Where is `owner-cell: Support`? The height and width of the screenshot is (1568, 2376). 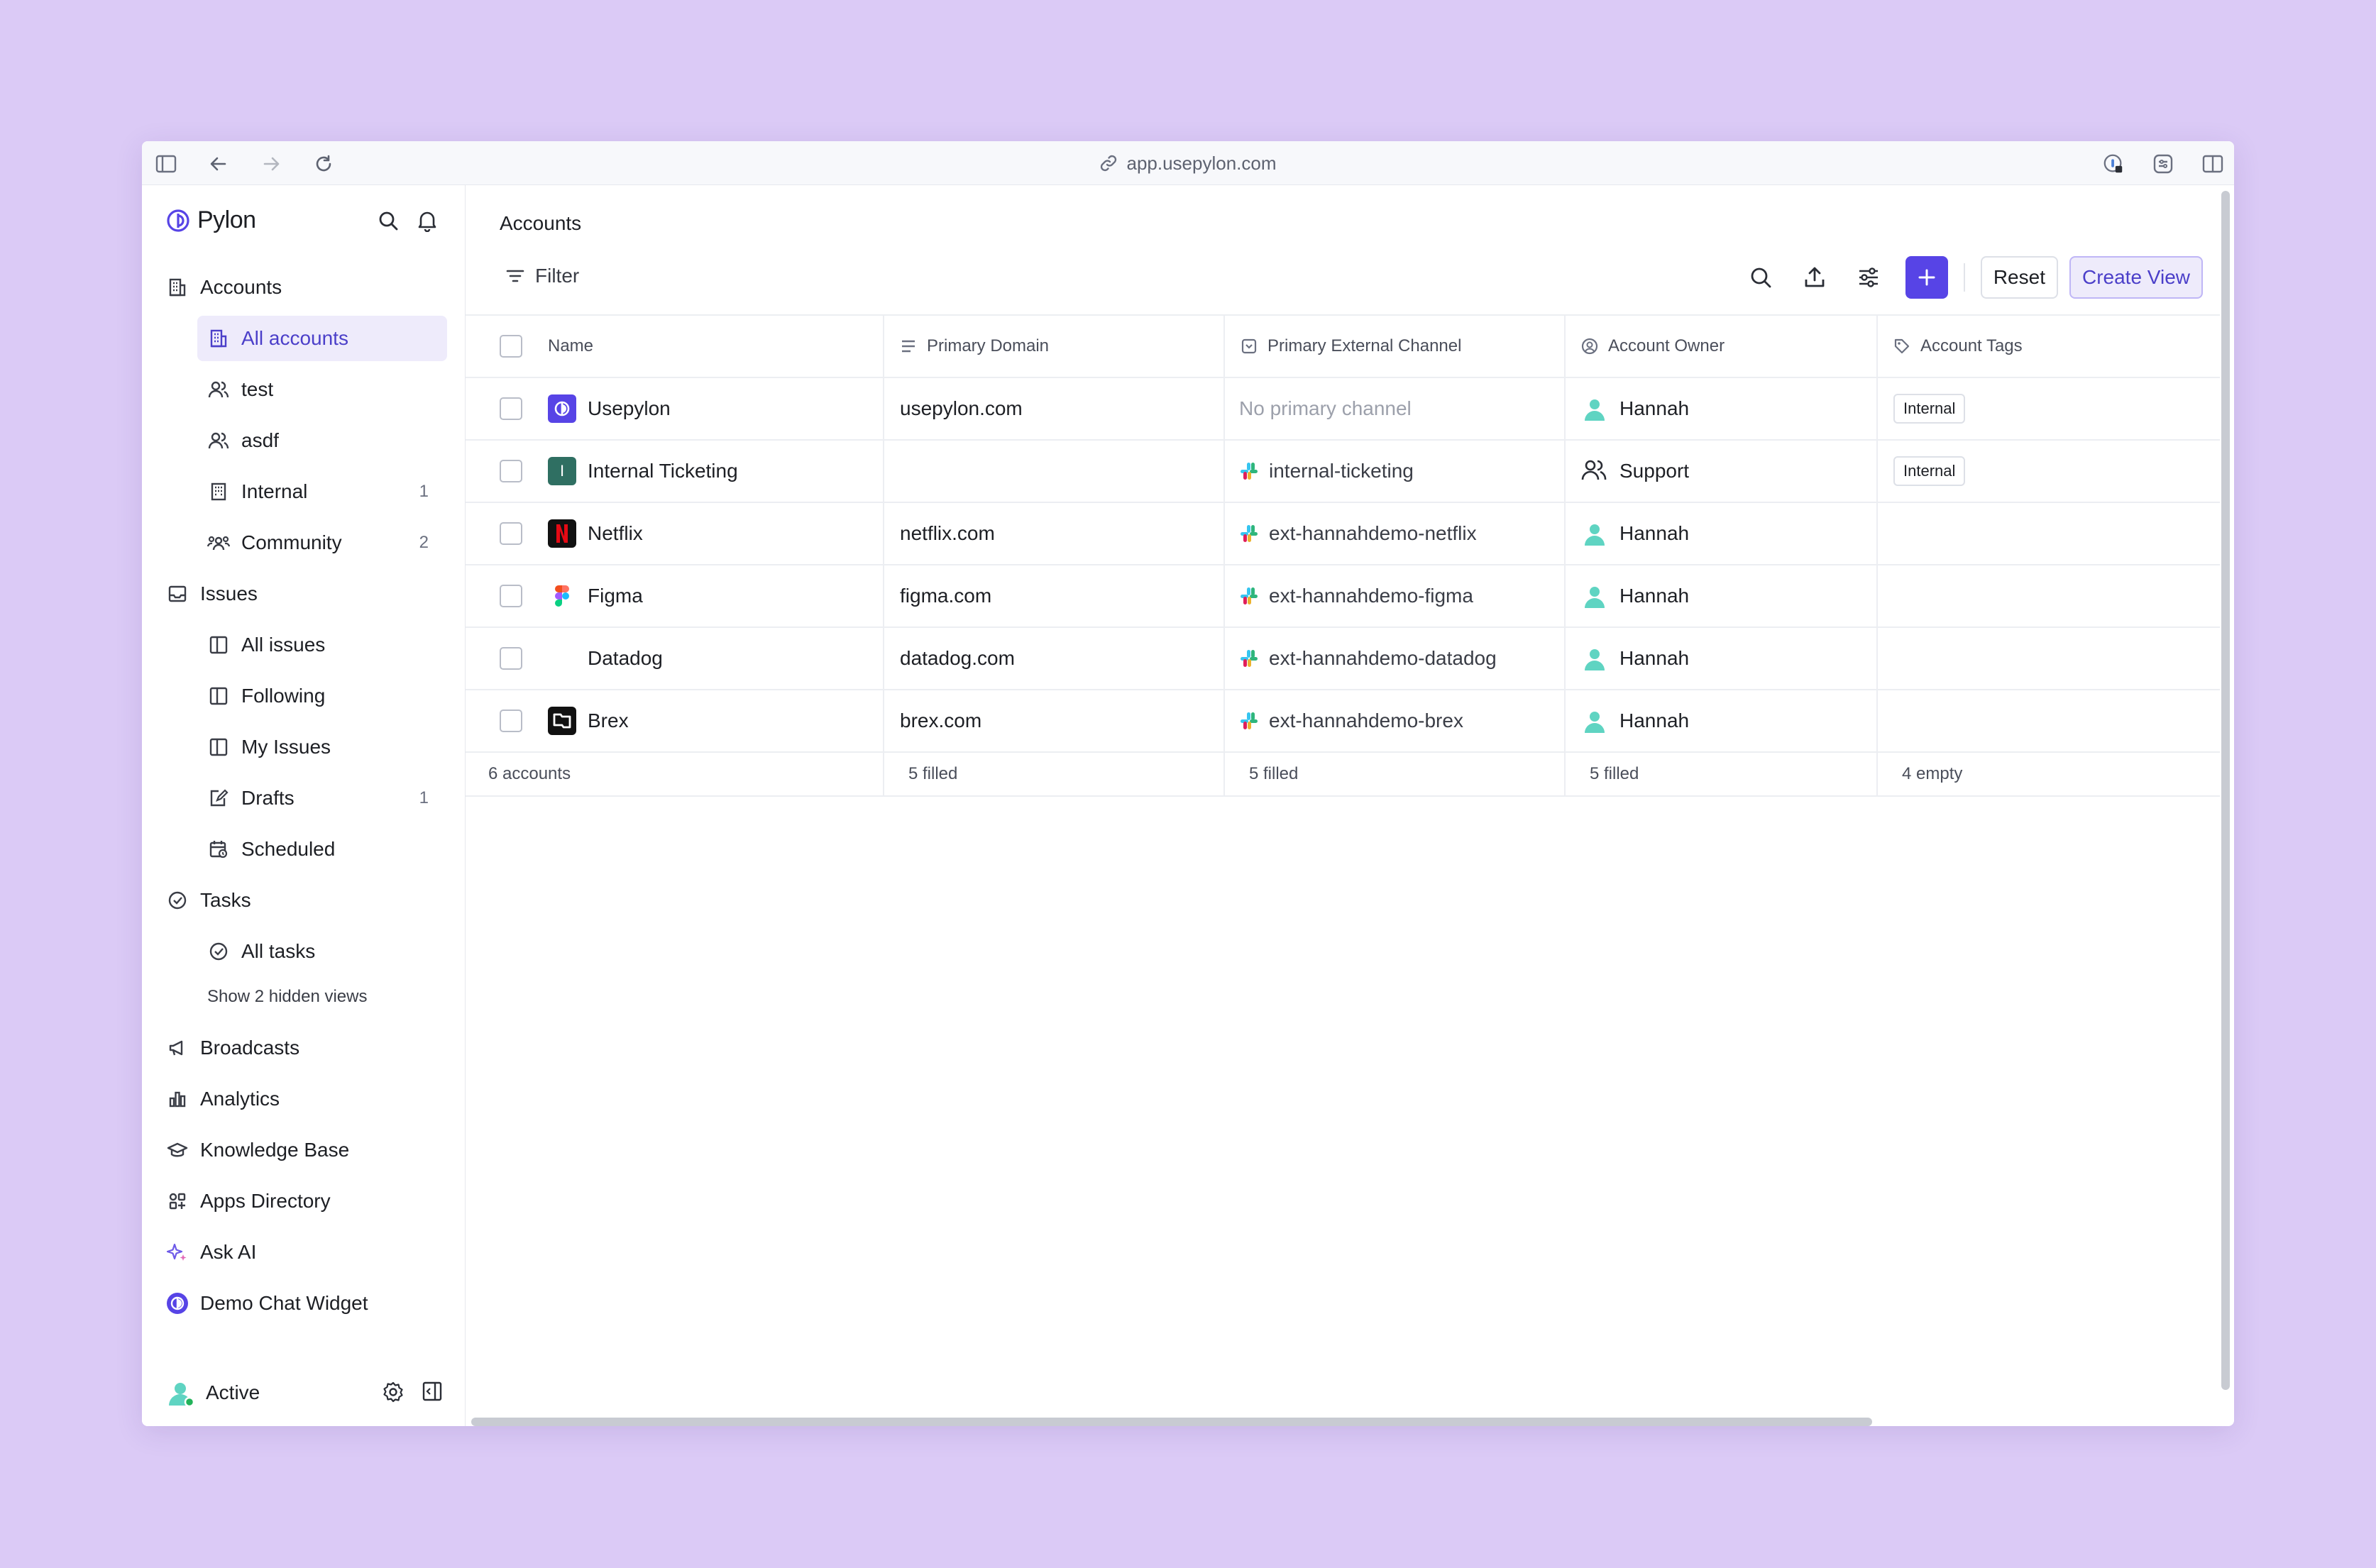
owner-cell: Support is located at coordinates (1722, 471).